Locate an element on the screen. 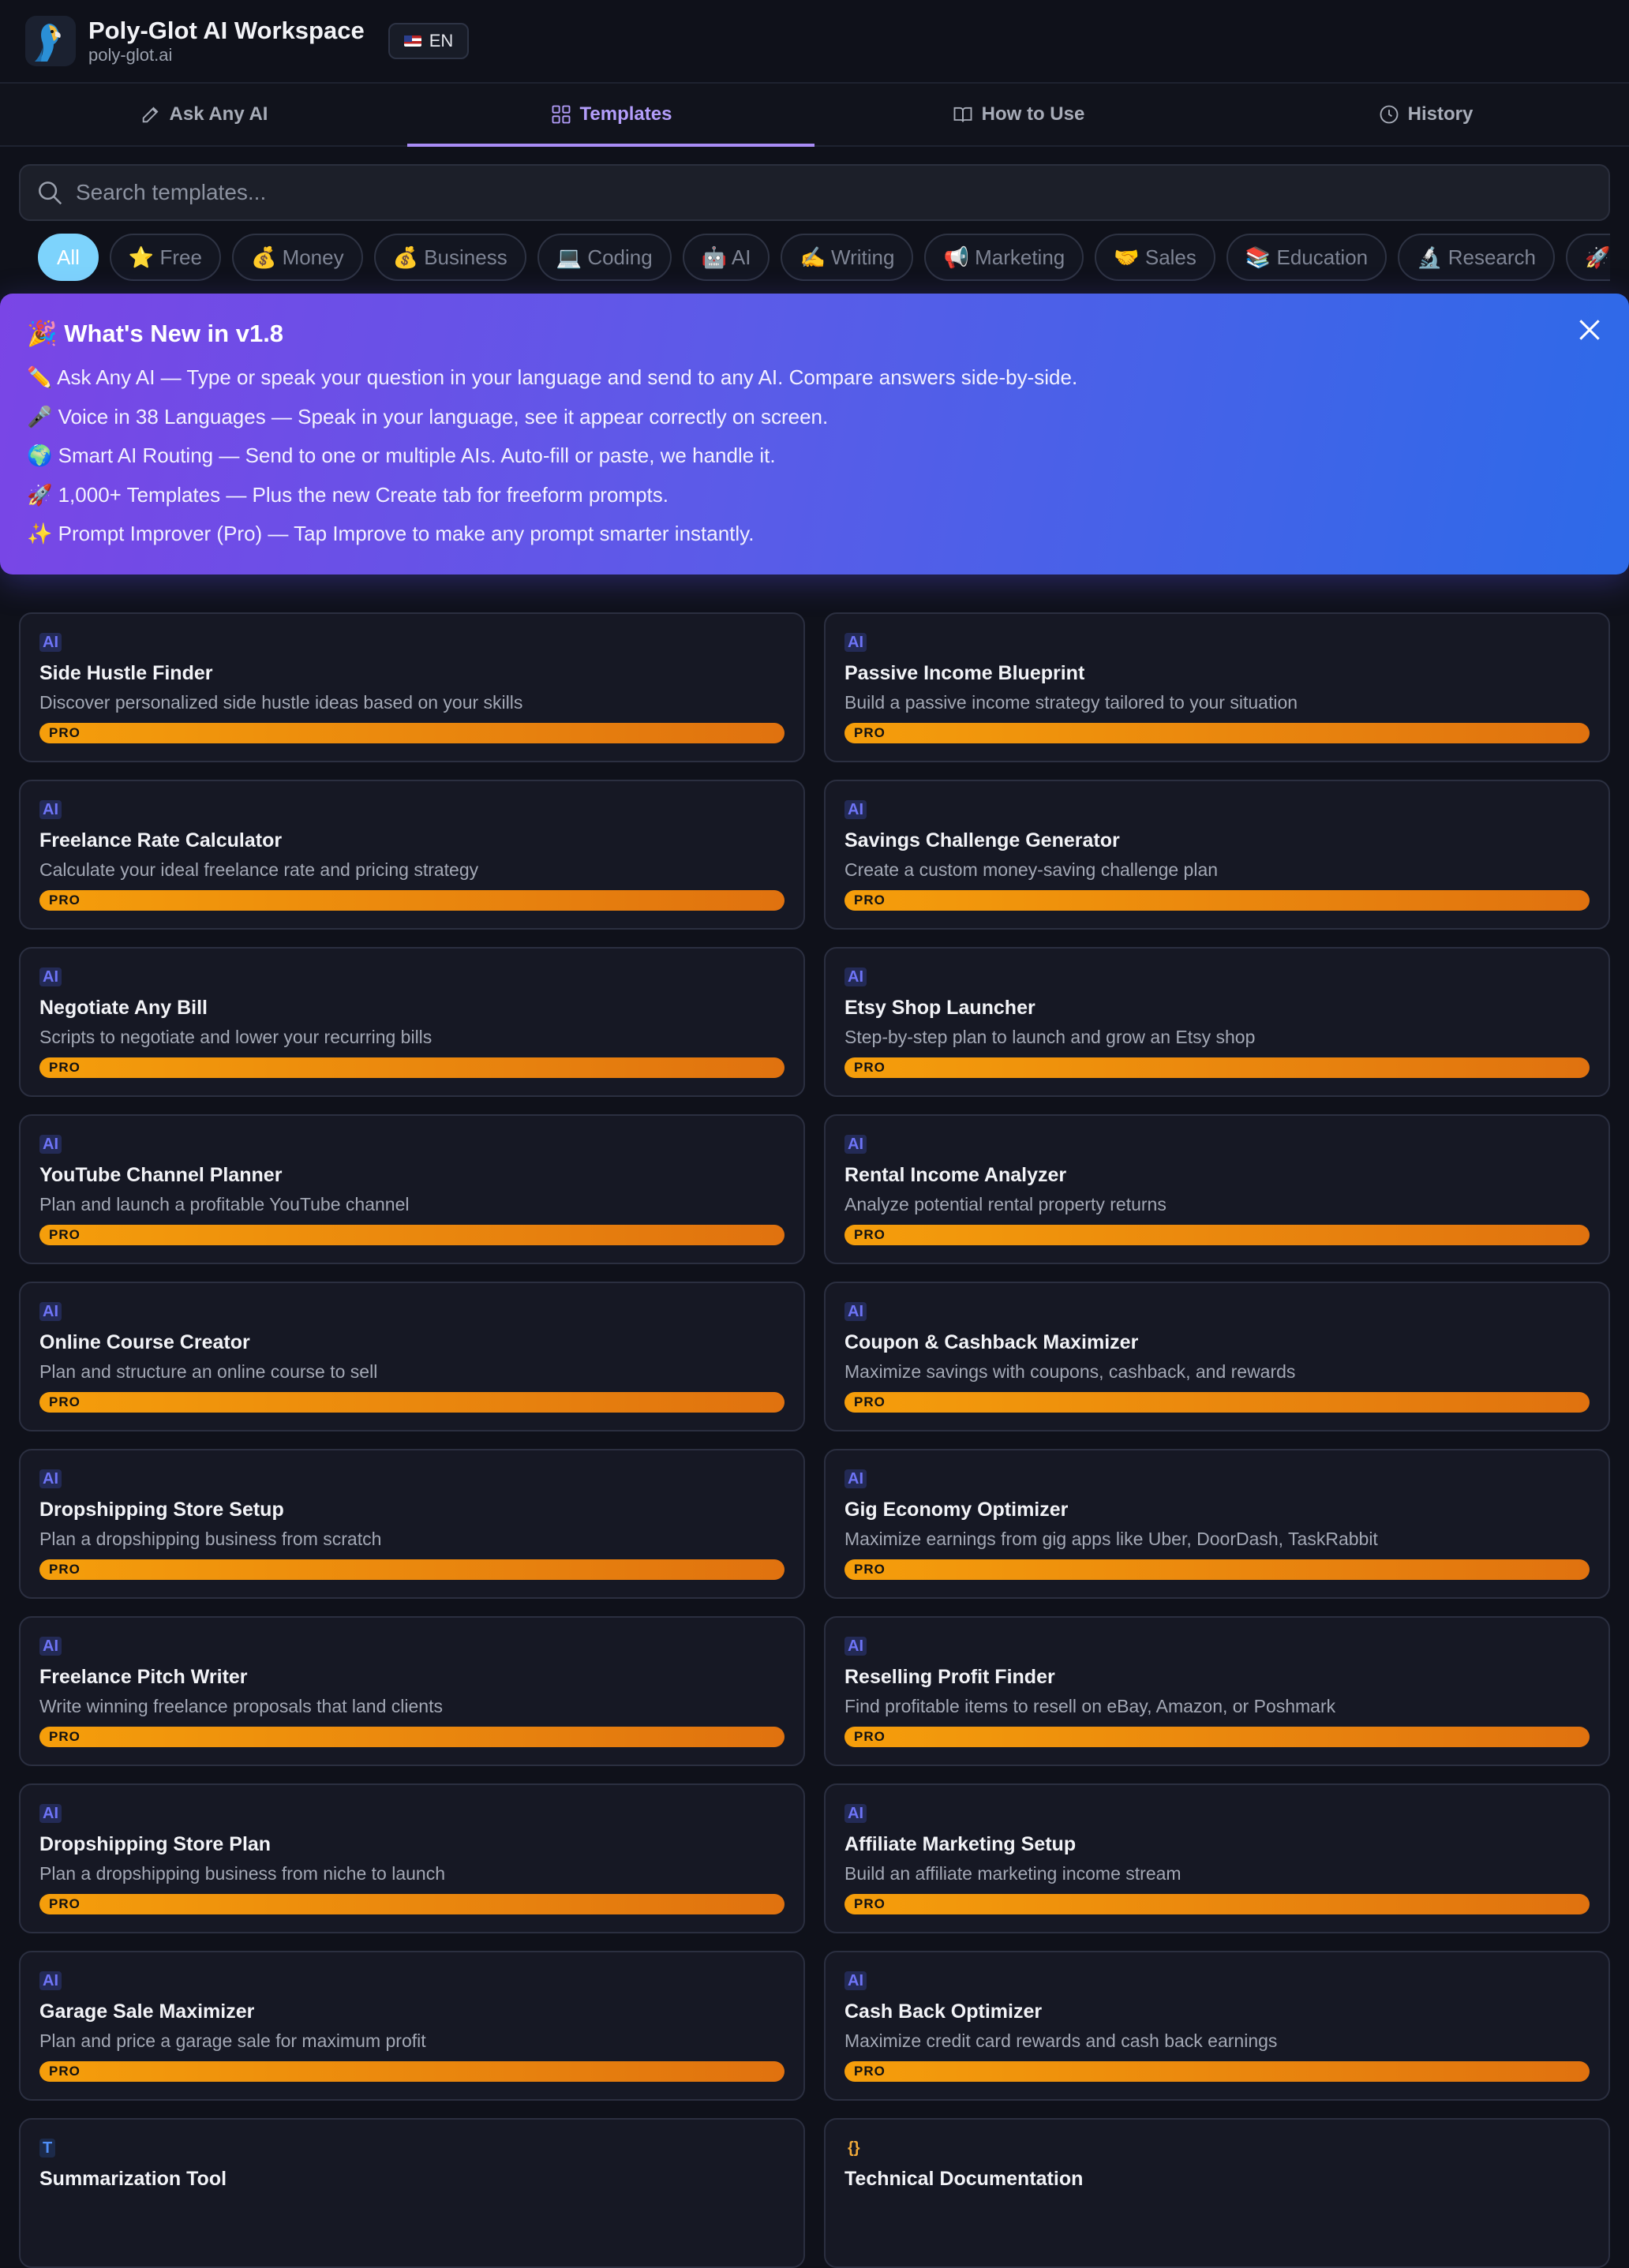 Image resolution: width=1629 pixels, height=2268 pixels. category-chip: 📢 Marketing is located at coordinates (1004, 257).